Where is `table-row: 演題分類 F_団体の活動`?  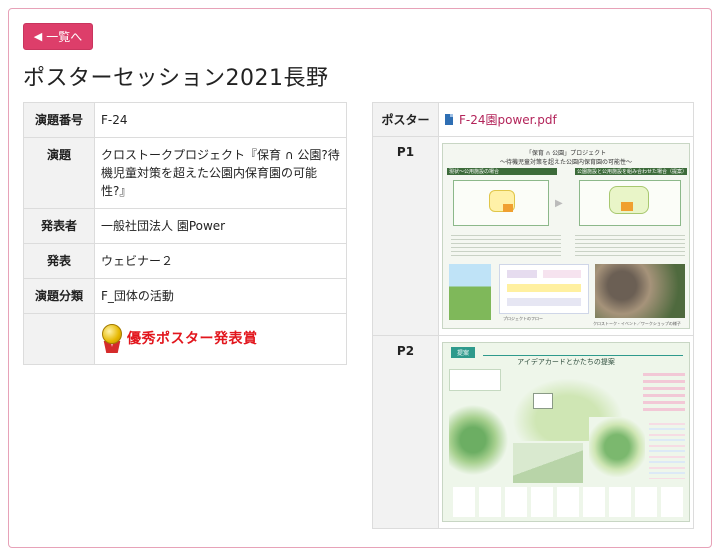
table-row: 演題分類 F_団体の活動 is located at coordinates (185, 296).